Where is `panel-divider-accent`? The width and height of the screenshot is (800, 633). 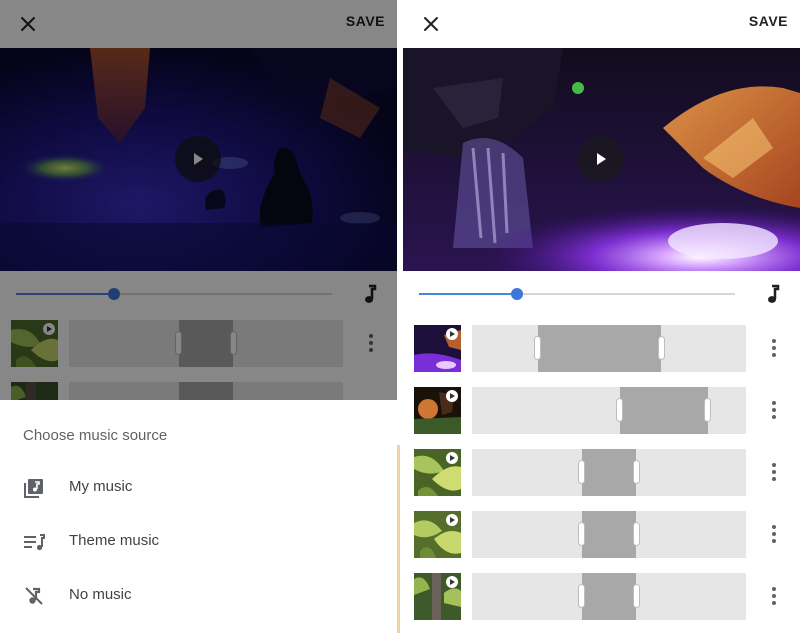 panel-divider-accent is located at coordinates (398, 539).